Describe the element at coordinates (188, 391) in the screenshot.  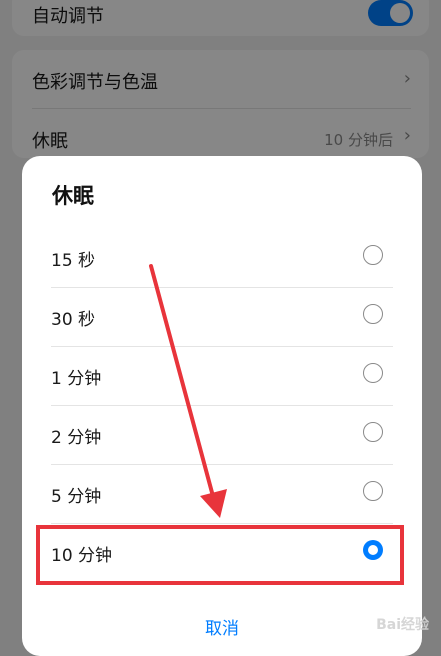
I see `annotation-arrow-icon` at that location.